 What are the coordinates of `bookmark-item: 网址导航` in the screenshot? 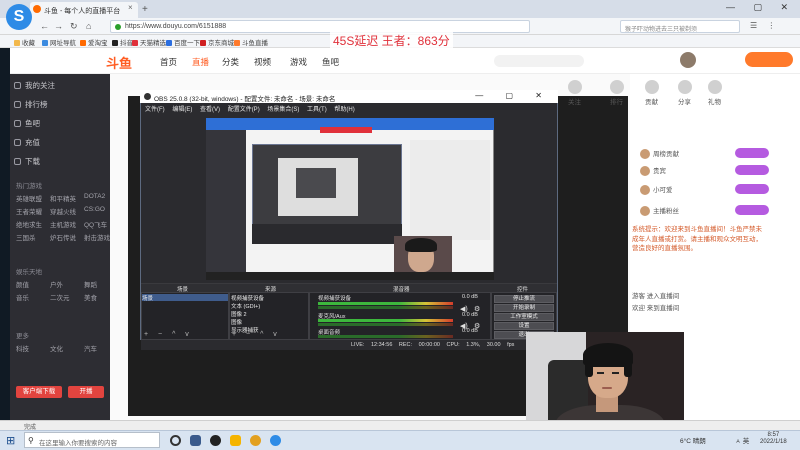 It's located at (59, 42).